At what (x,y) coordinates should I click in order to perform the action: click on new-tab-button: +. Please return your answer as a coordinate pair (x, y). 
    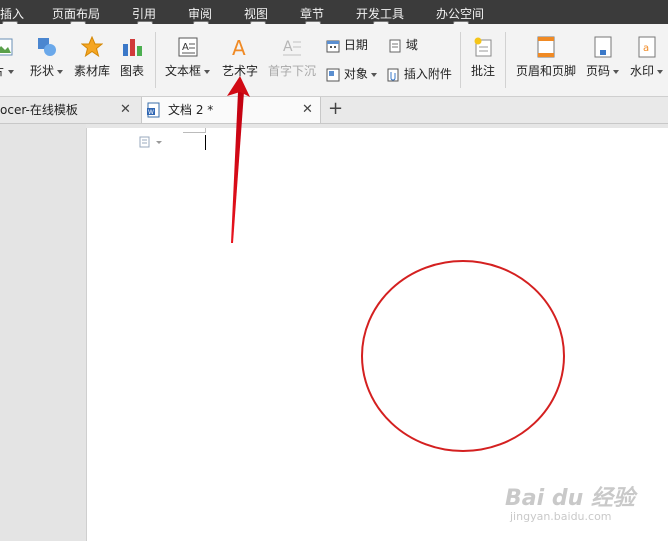
    Looking at the image, I should click on (335, 108).